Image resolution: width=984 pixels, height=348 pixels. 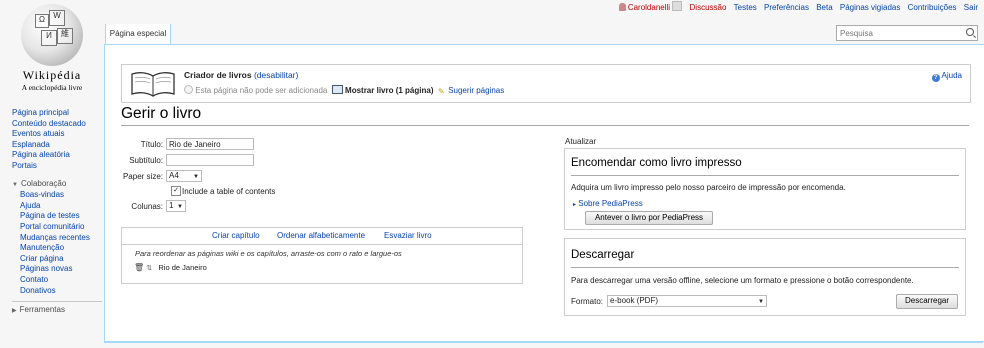 I want to click on sidebar-item-new-pages: Páginas novas, so click(x=57, y=269).